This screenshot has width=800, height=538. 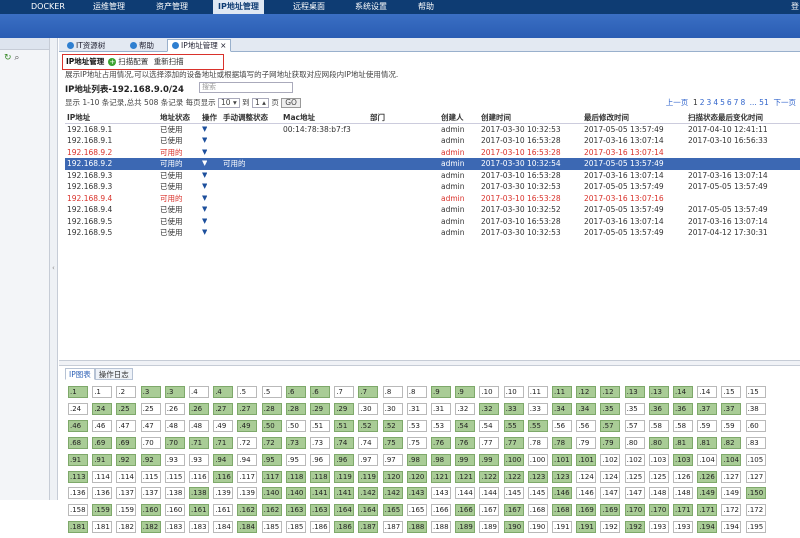 What do you see at coordinates (78, 442) in the screenshot?
I see `ip-cell: .68` at bounding box center [78, 442].